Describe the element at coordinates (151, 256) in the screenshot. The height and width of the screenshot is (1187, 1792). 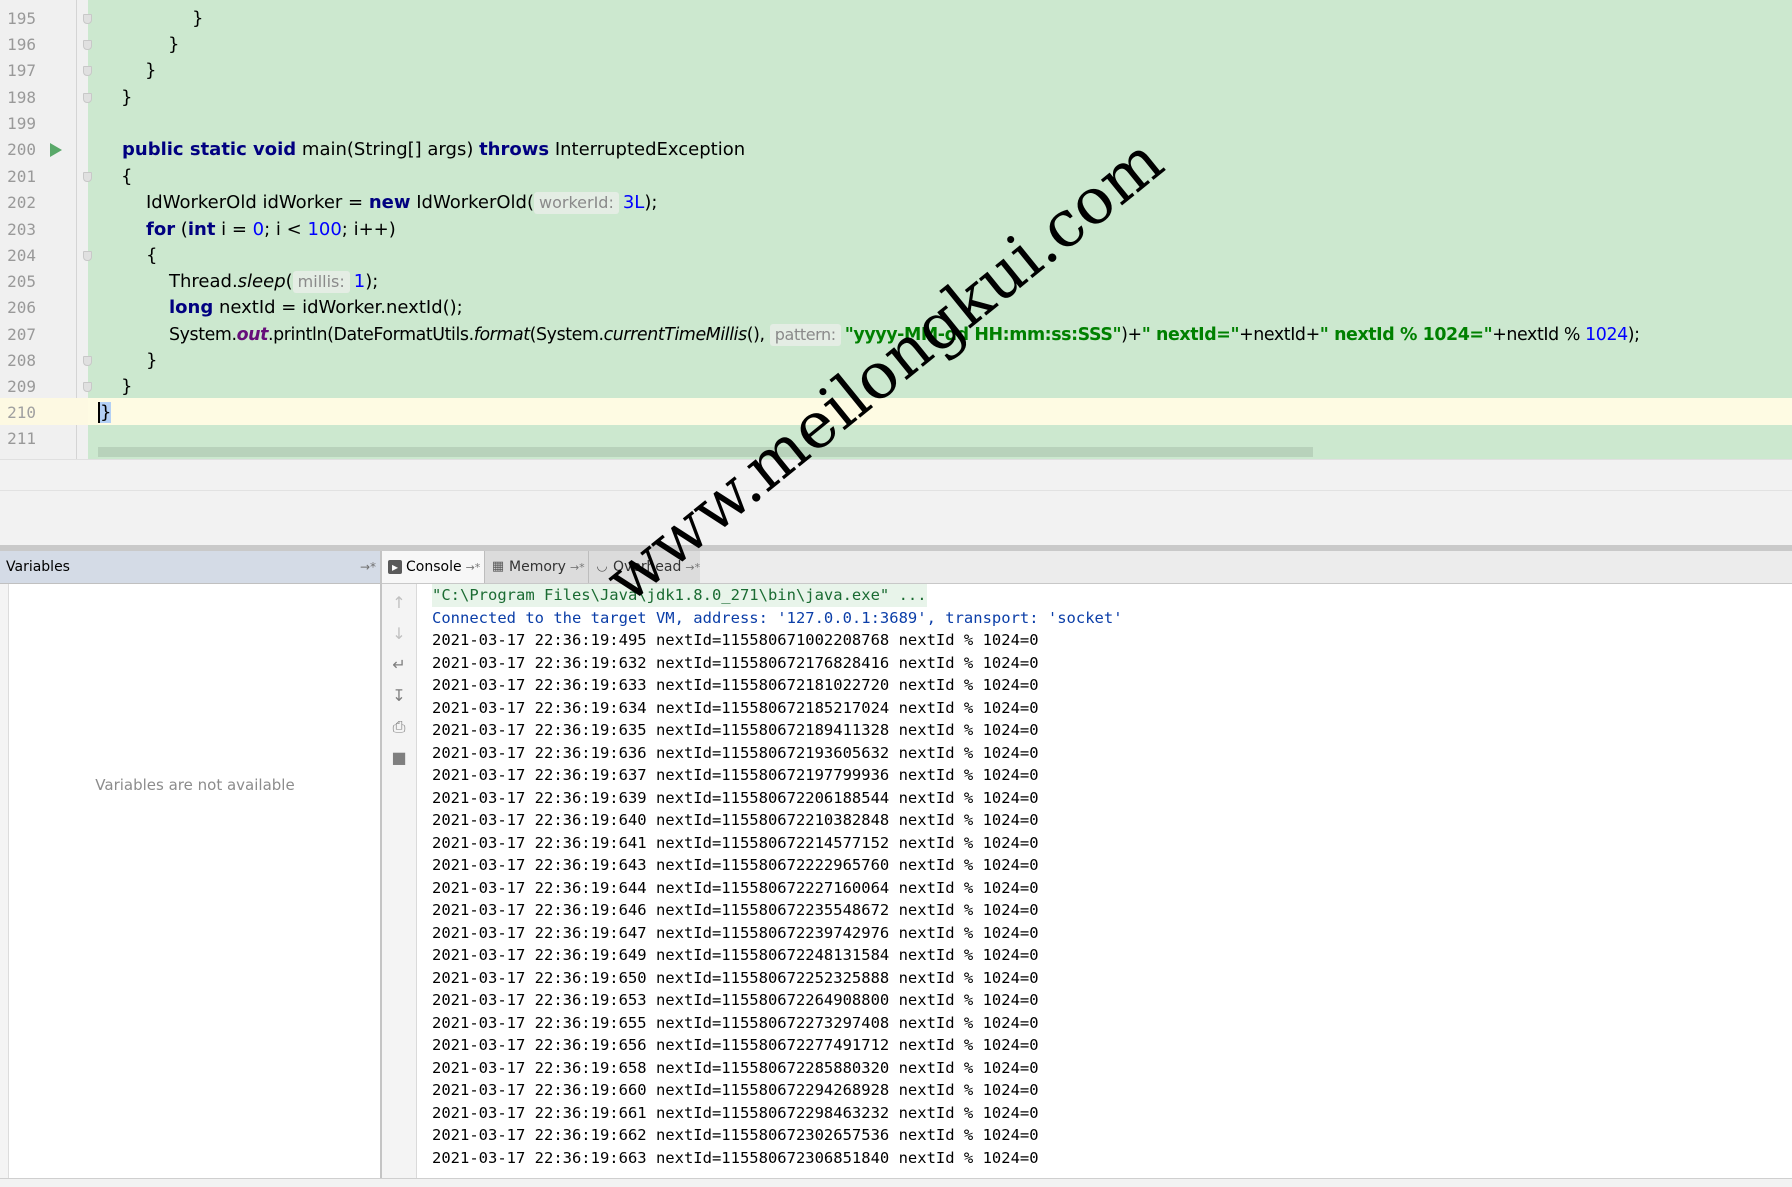
I see `code-line-204: {` at that location.